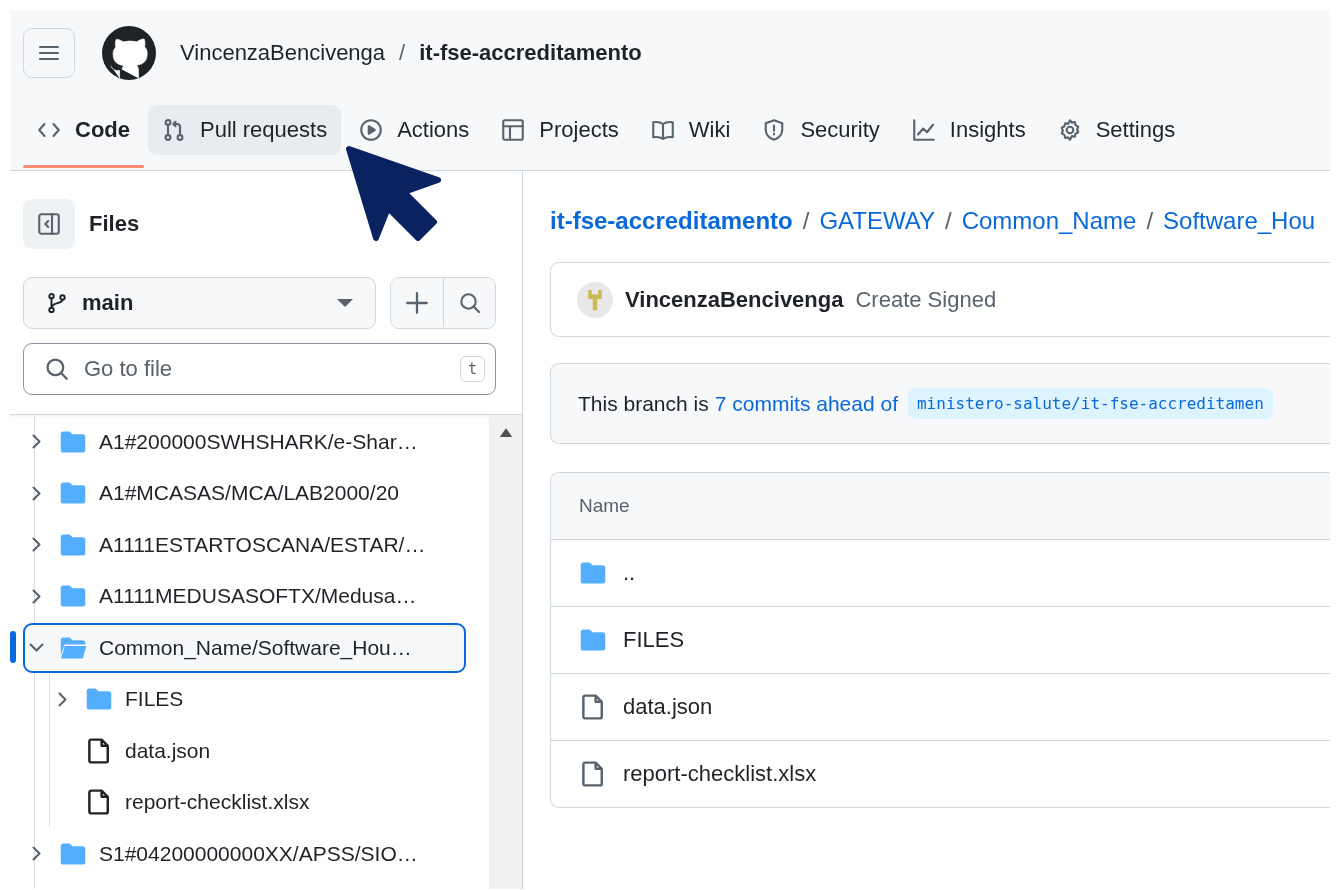  What do you see at coordinates (604, 506) in the screenshot?
I see `column-header: Name` at bounding box center [604, 506].